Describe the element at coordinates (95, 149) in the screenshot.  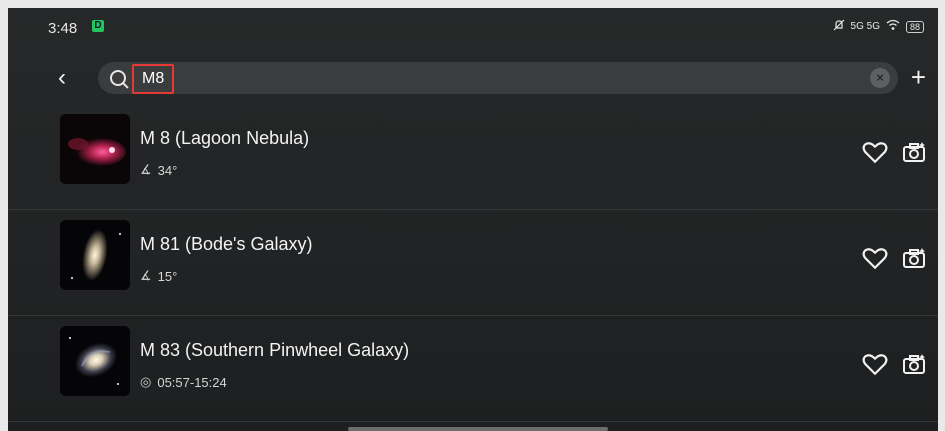
I see `lagoon-nebula-thumbnail` at that location.